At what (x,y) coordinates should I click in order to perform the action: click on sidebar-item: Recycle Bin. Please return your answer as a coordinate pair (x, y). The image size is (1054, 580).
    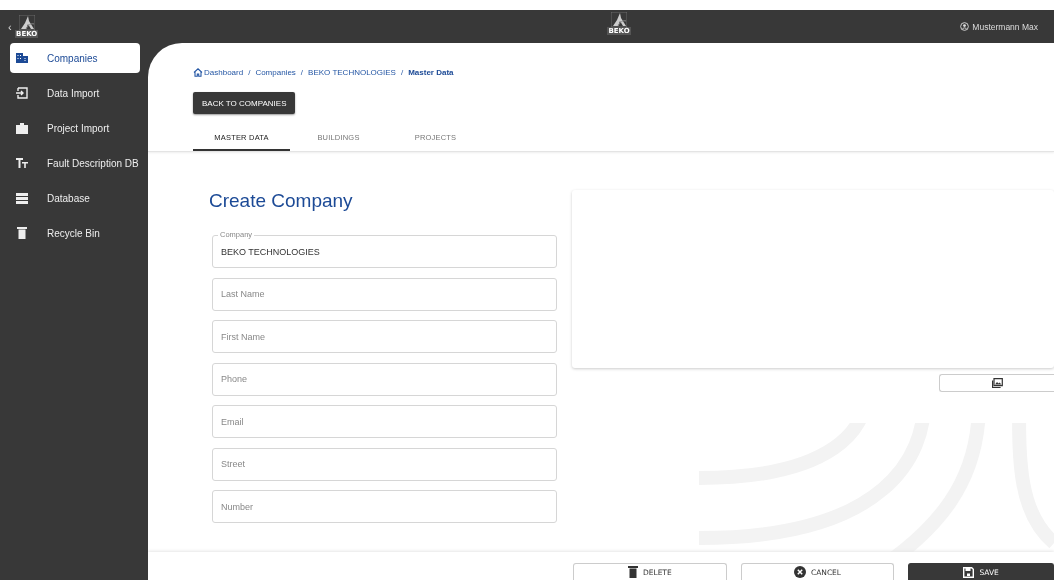
    Looking at the image, I should click on (75, 233).